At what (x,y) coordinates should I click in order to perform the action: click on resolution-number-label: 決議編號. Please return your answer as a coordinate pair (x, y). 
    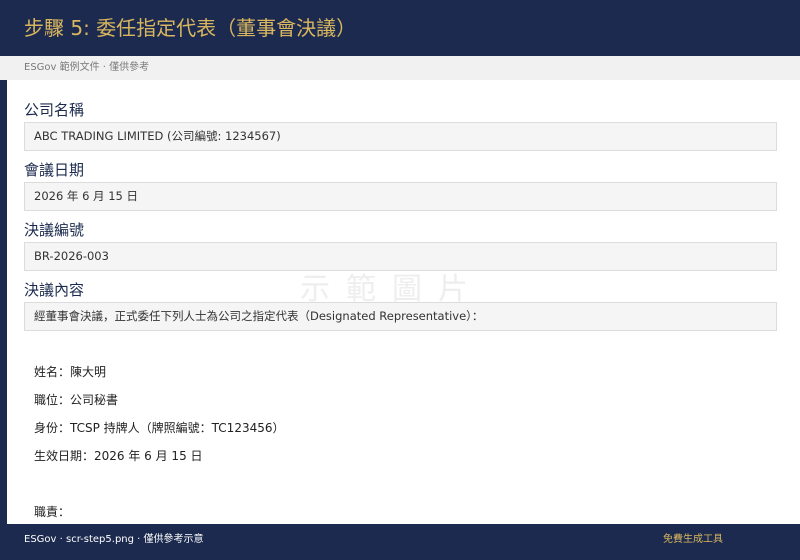
    Looking at the image, I should click on (54, 230).